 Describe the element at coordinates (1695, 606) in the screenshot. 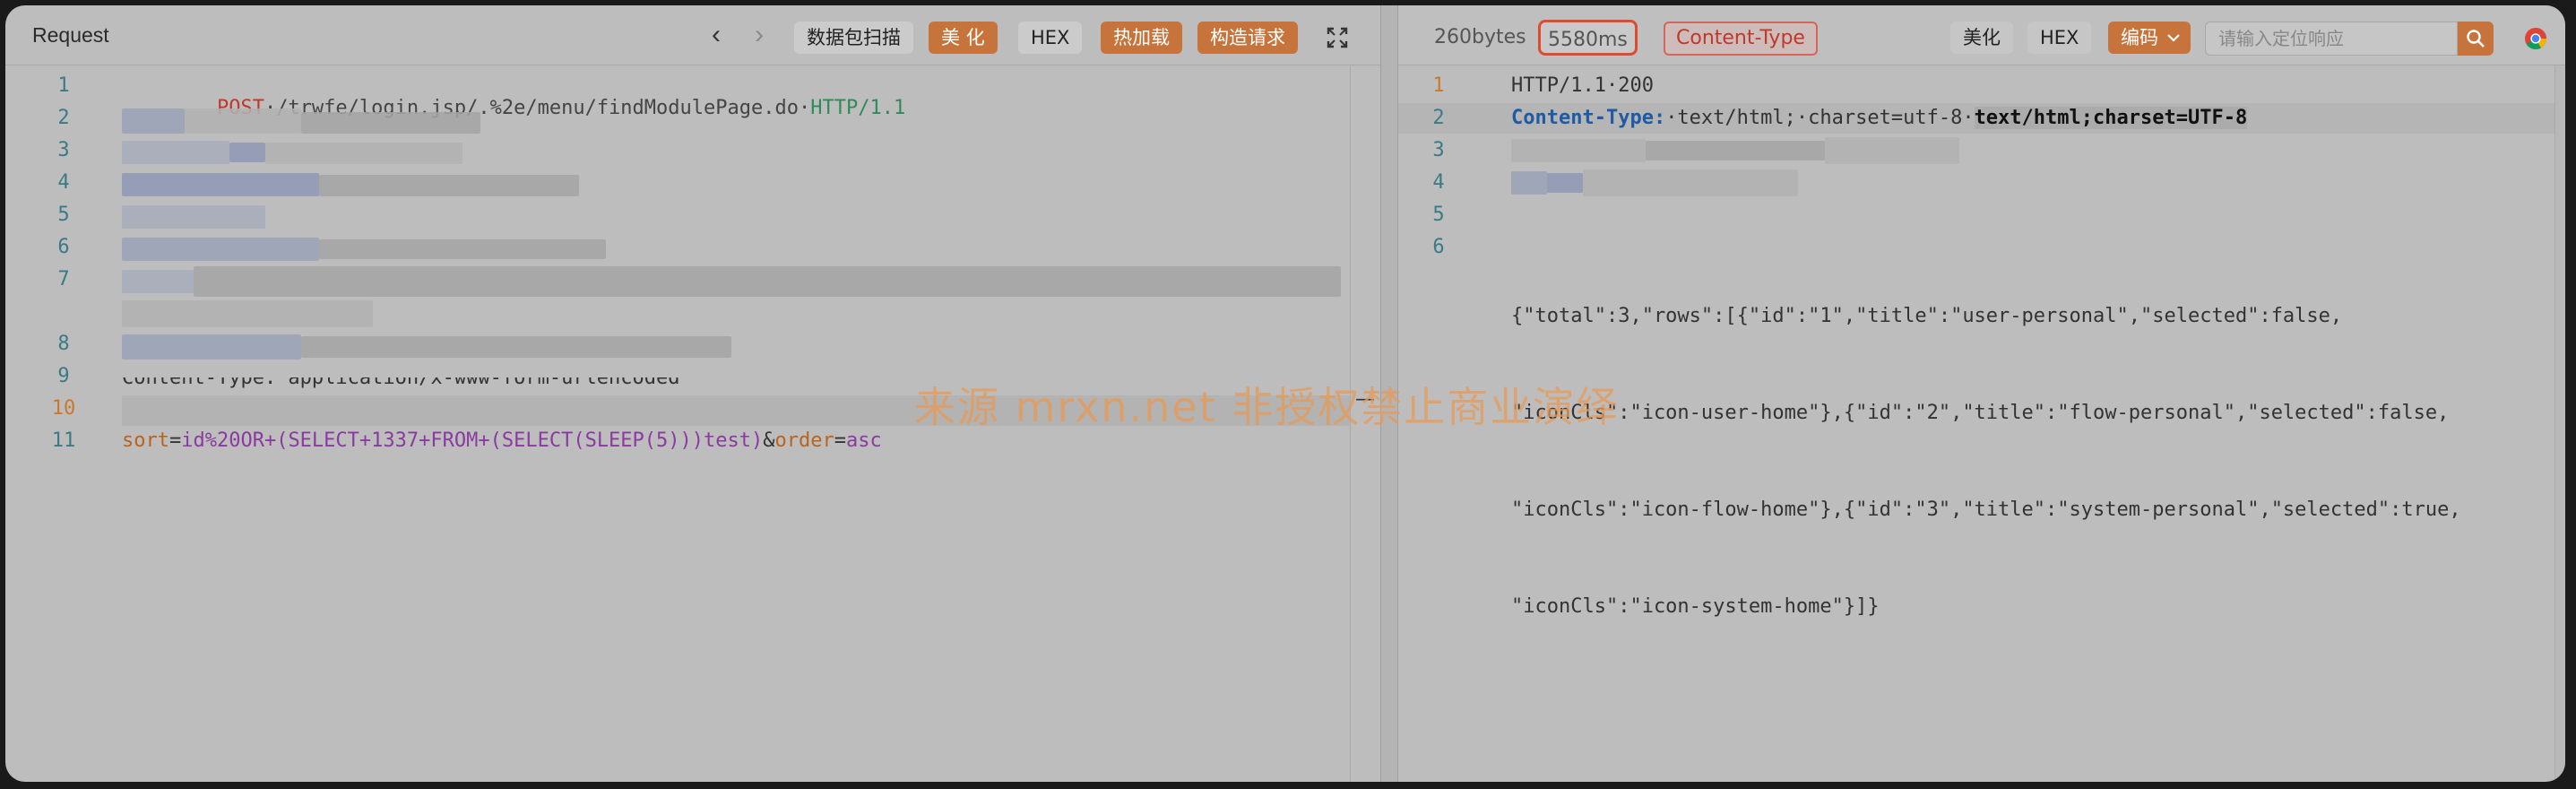

I see `json-line: "iconCls":"icon-system-home"}]}` at that location.